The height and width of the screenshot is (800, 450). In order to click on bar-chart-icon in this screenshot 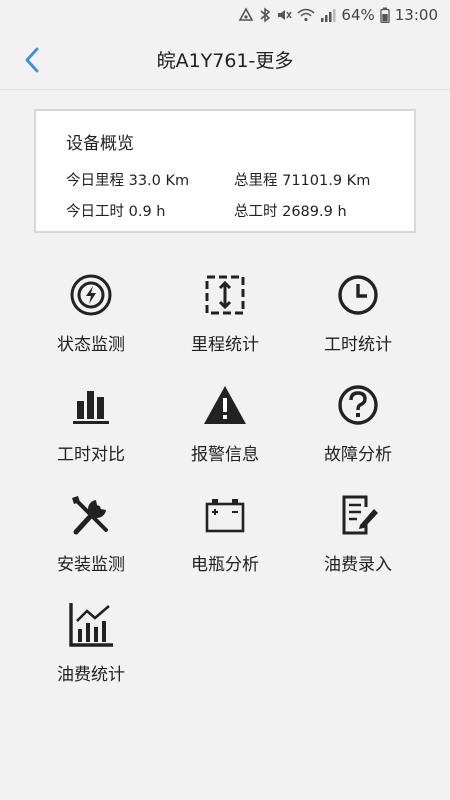, I will do `click(91, 405)`.